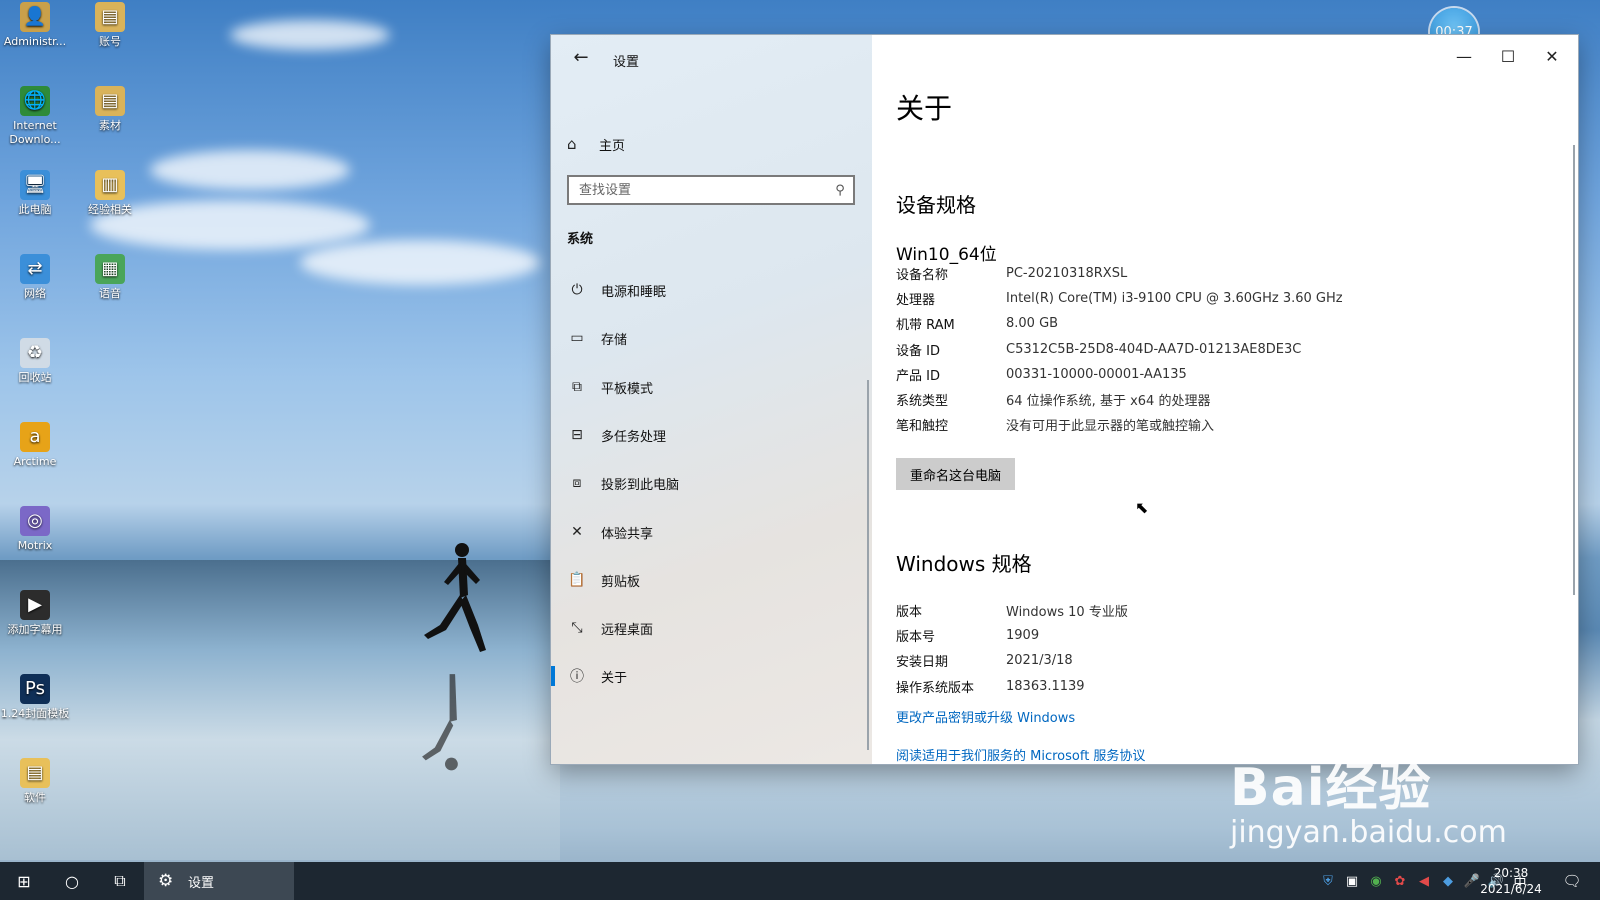  Describe the element at coordinates (710, 580) in the screenshot. I see `sidebar-item-clipboard: 📋 剪贴板` at that location.